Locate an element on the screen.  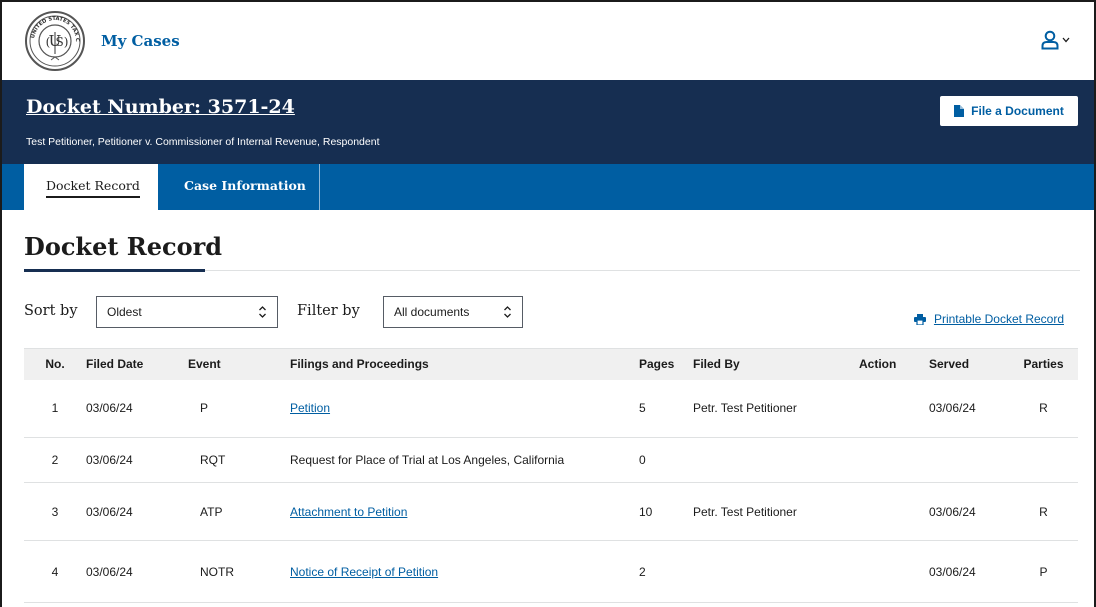
cell-no: 1 is located at coordinates (55, 408).